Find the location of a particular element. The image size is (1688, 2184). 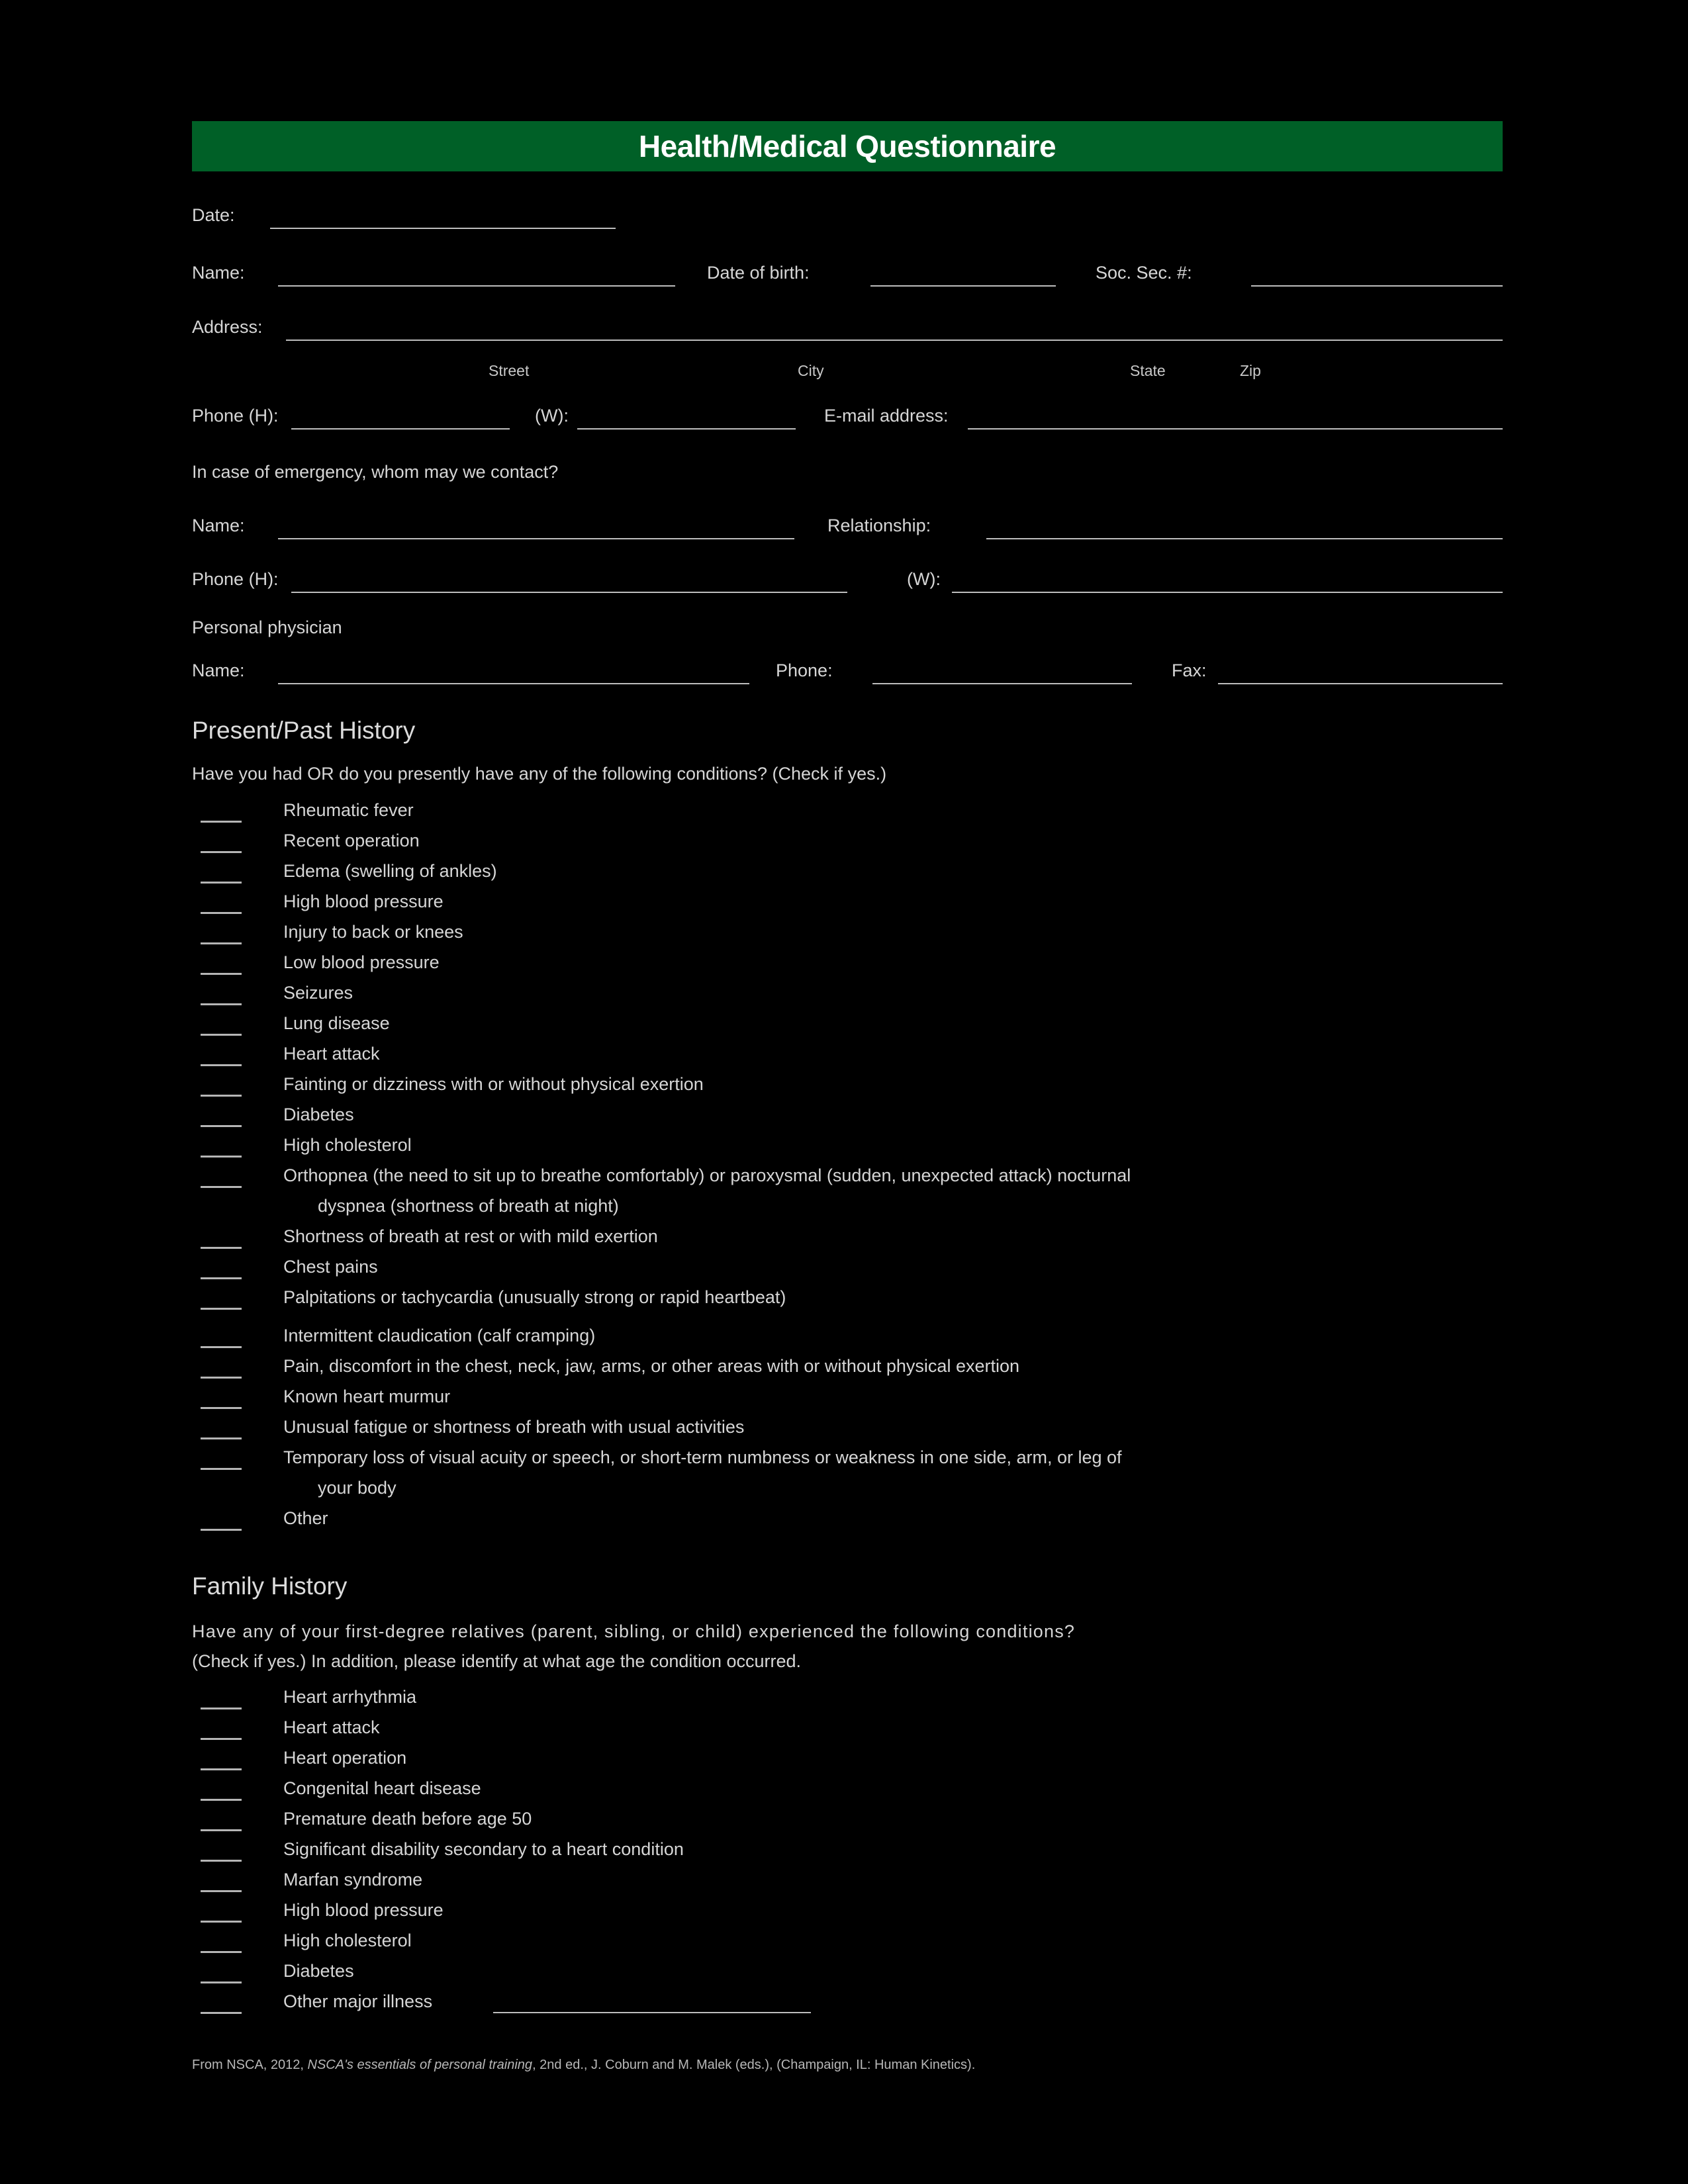

name-label: Name: is located at coordinates (218, 273).